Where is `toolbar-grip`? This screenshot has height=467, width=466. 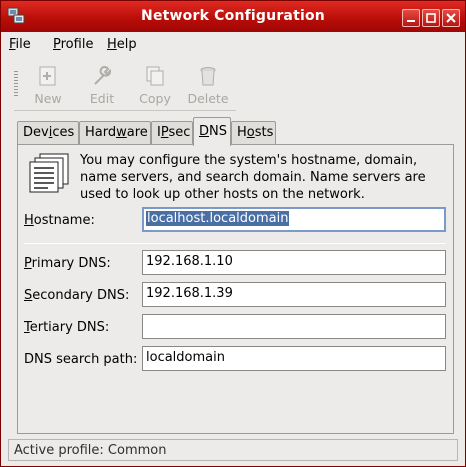
toolbar-grip is located at coordinates (16, 84).